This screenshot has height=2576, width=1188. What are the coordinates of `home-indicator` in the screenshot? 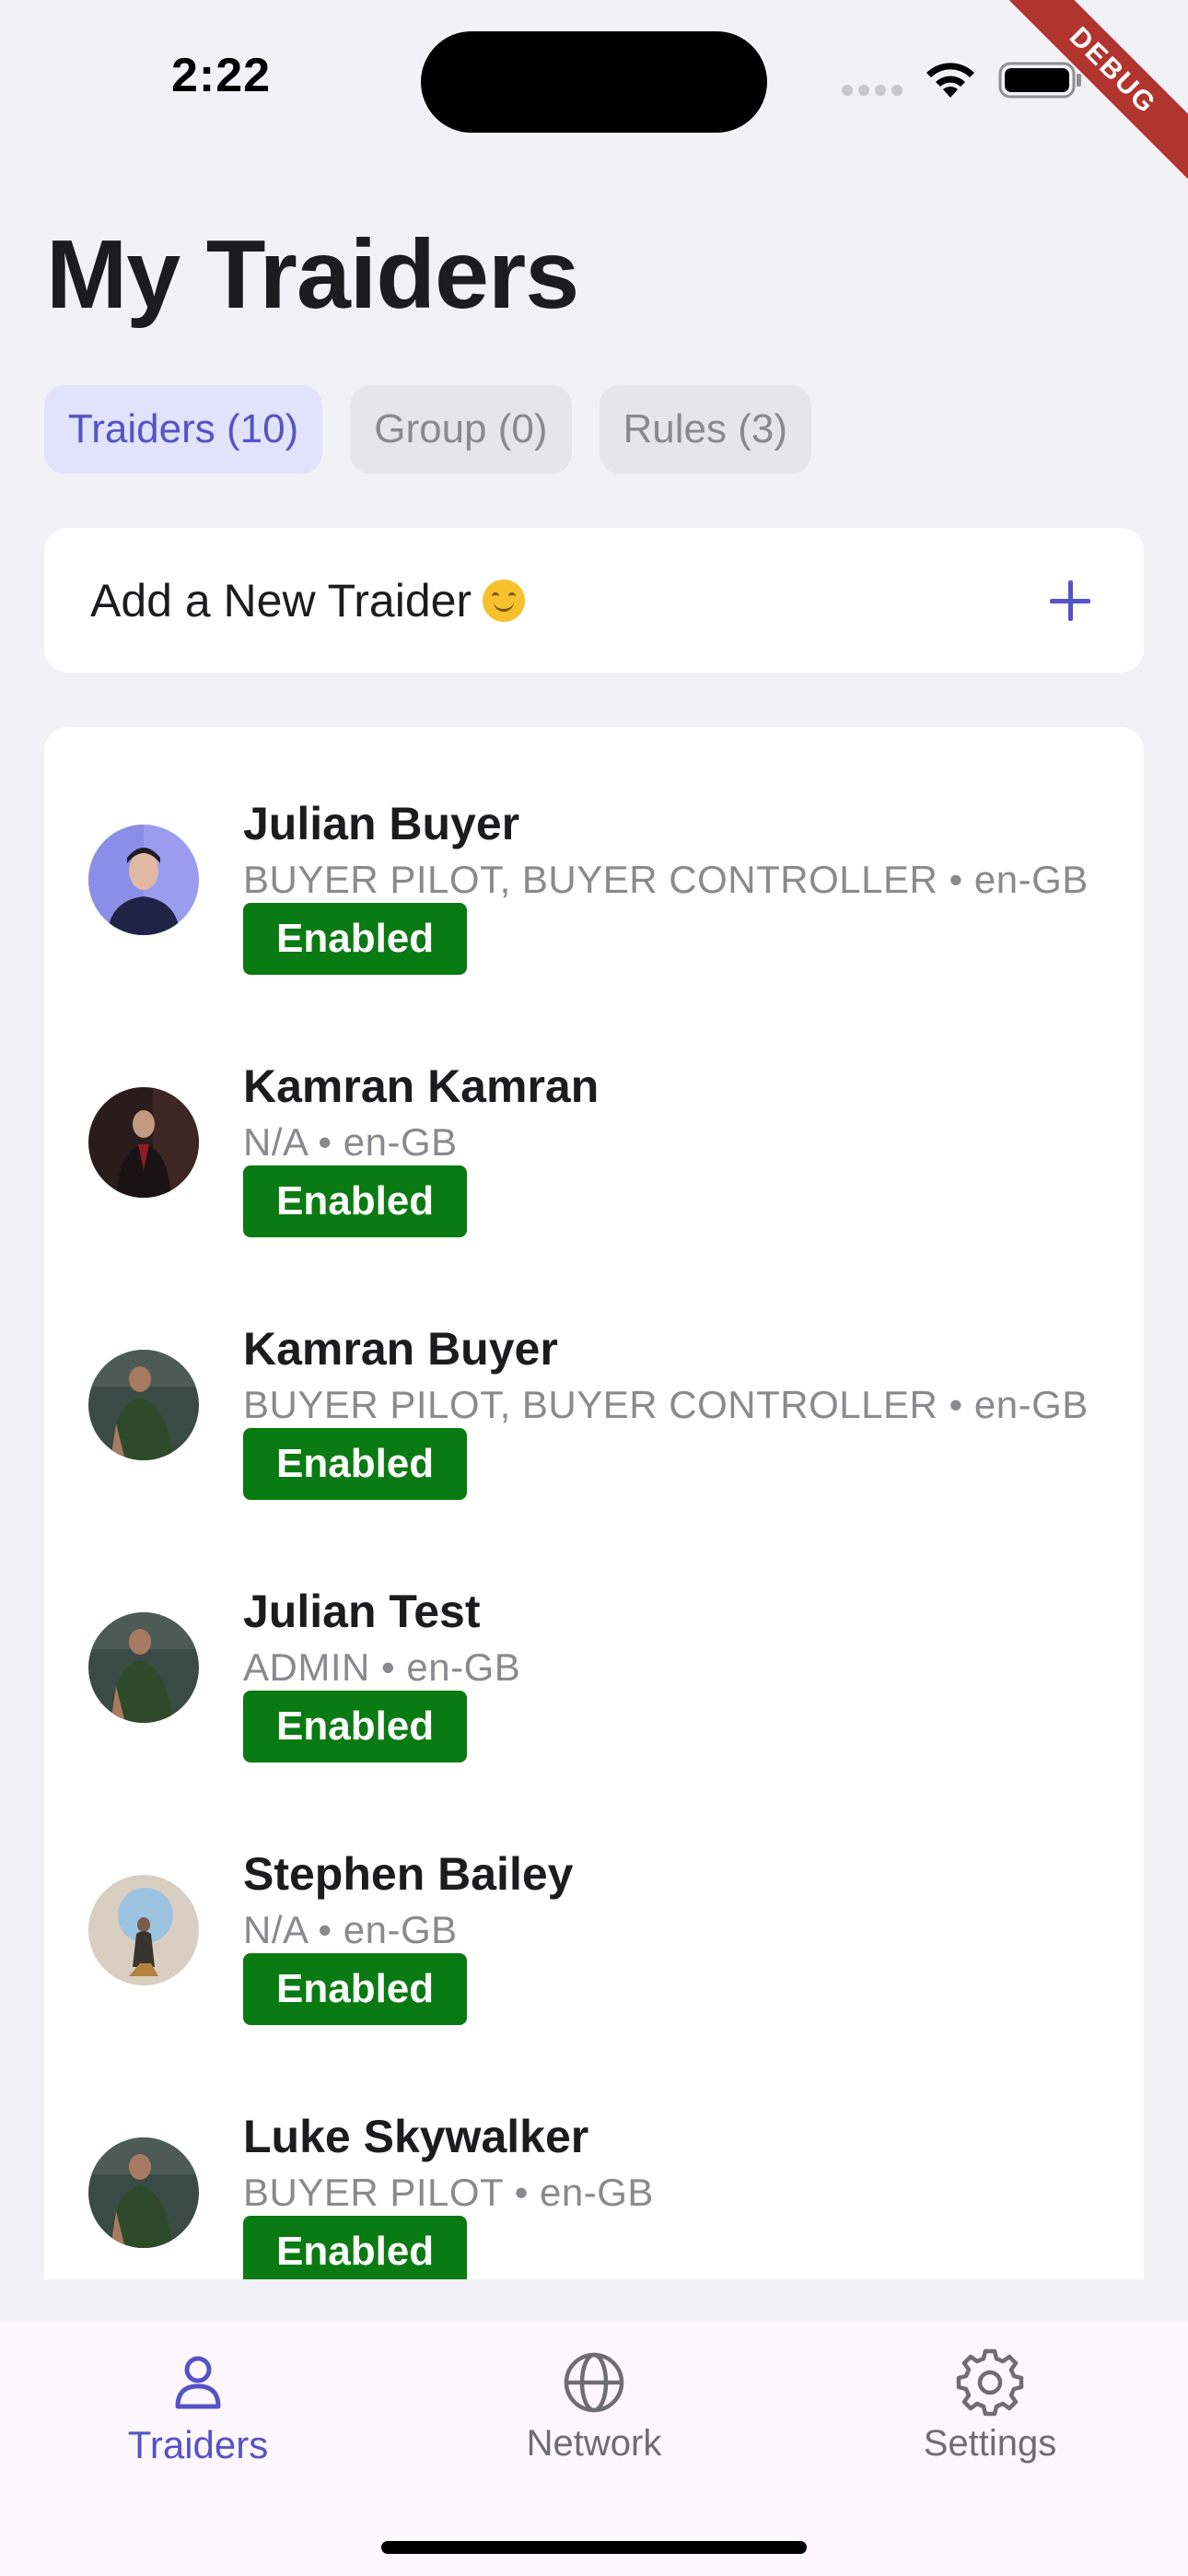 It's located at (594, 2547).